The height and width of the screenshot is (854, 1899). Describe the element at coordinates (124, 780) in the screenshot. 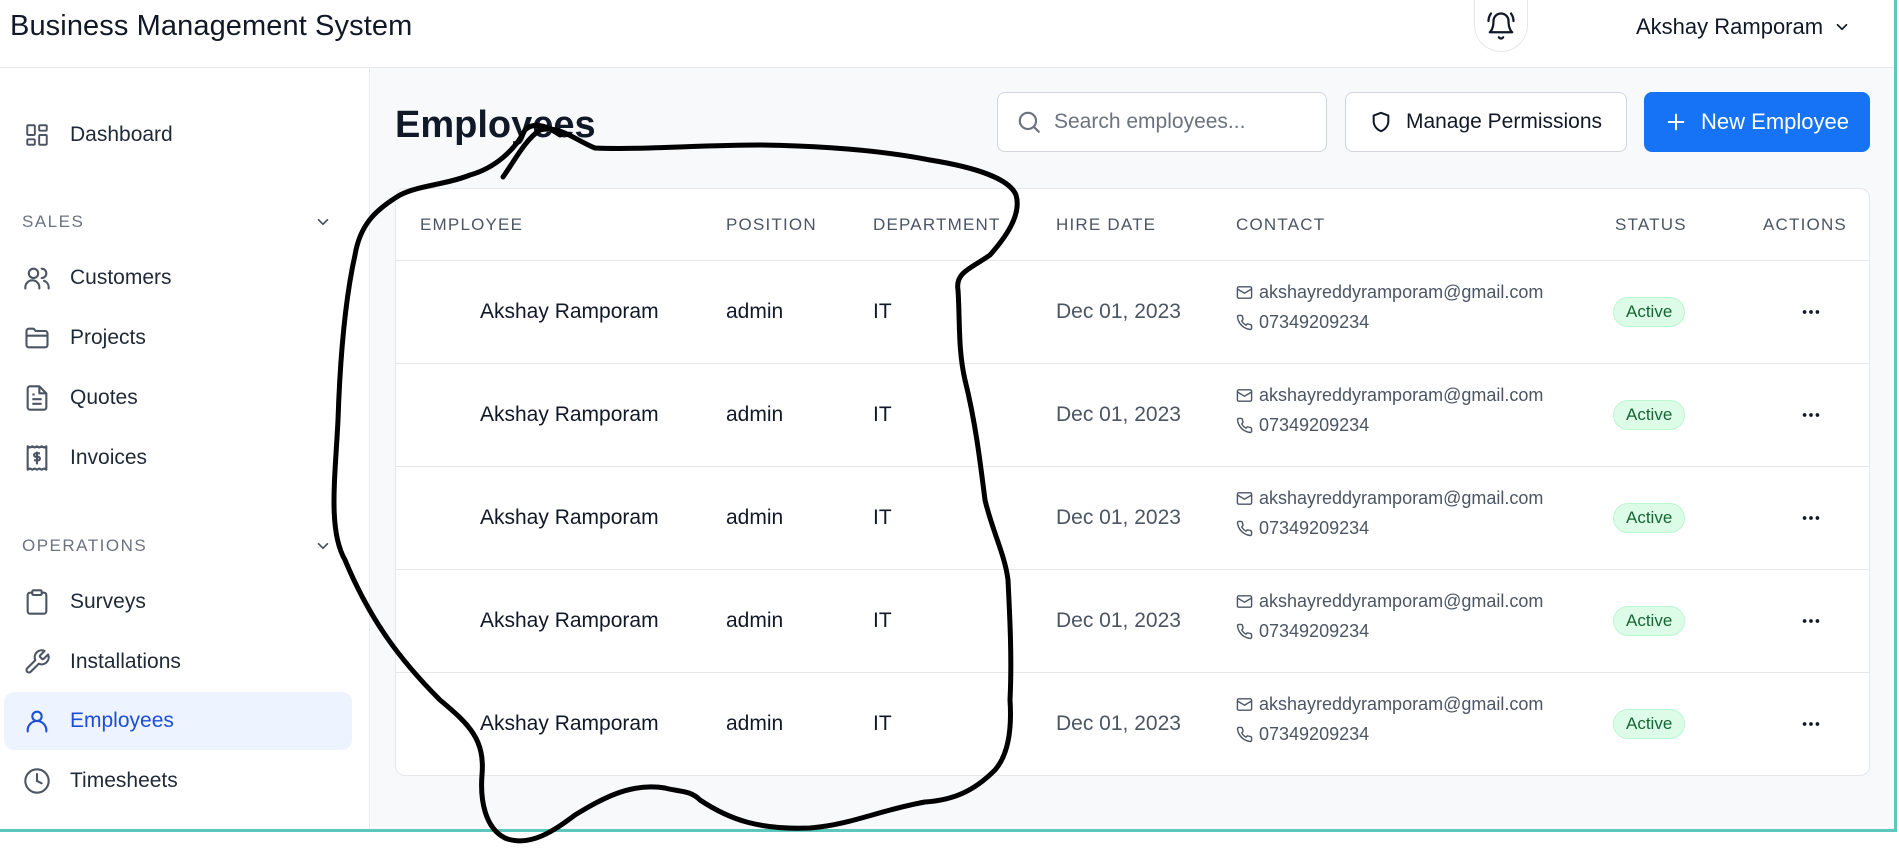

I see `sidebar-item-label: Timesheets` at that location.